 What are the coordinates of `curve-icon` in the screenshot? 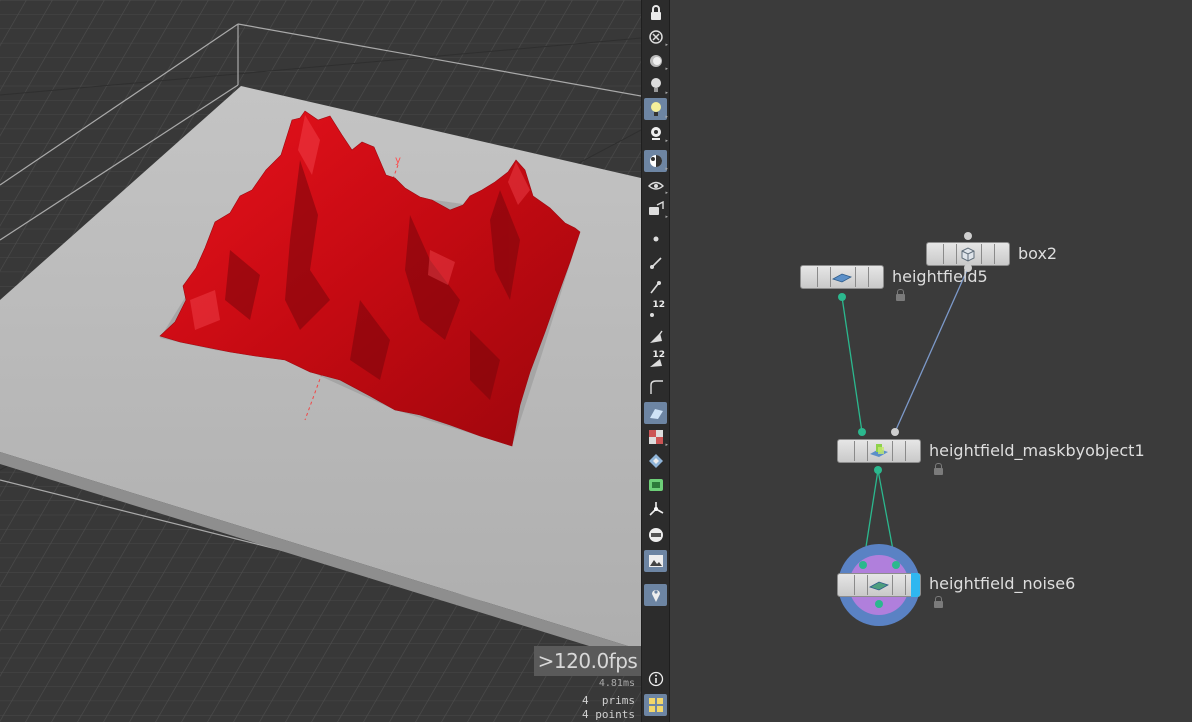 It's located at (655, 387).